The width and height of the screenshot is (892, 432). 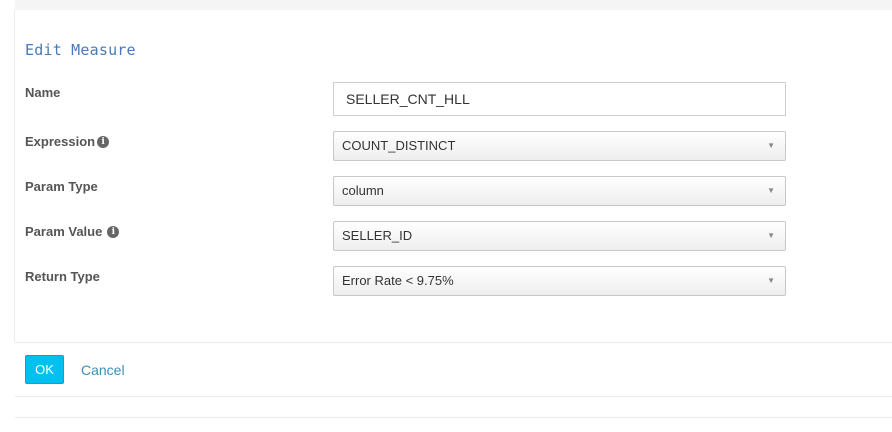 I want to click on expression-label-text: Expression, so click(x=60, y=141).